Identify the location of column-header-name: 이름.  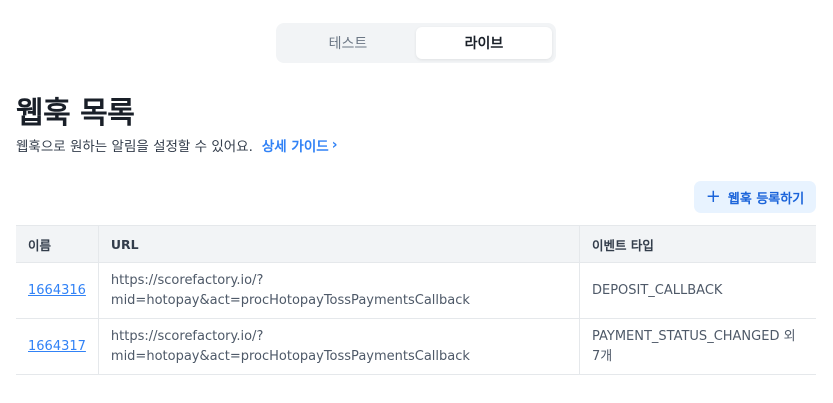
(57, 244).